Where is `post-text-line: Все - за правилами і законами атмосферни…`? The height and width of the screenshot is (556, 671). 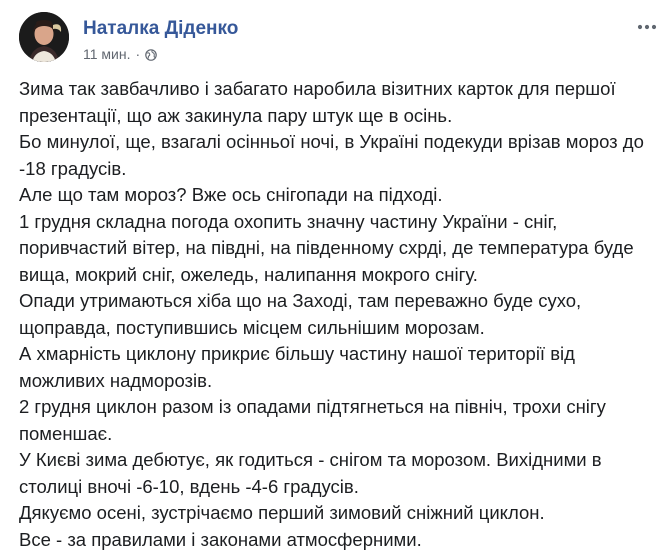
post-text-line: Все - за правилами і законами атмосферни… is located at coordinates (220, 539).